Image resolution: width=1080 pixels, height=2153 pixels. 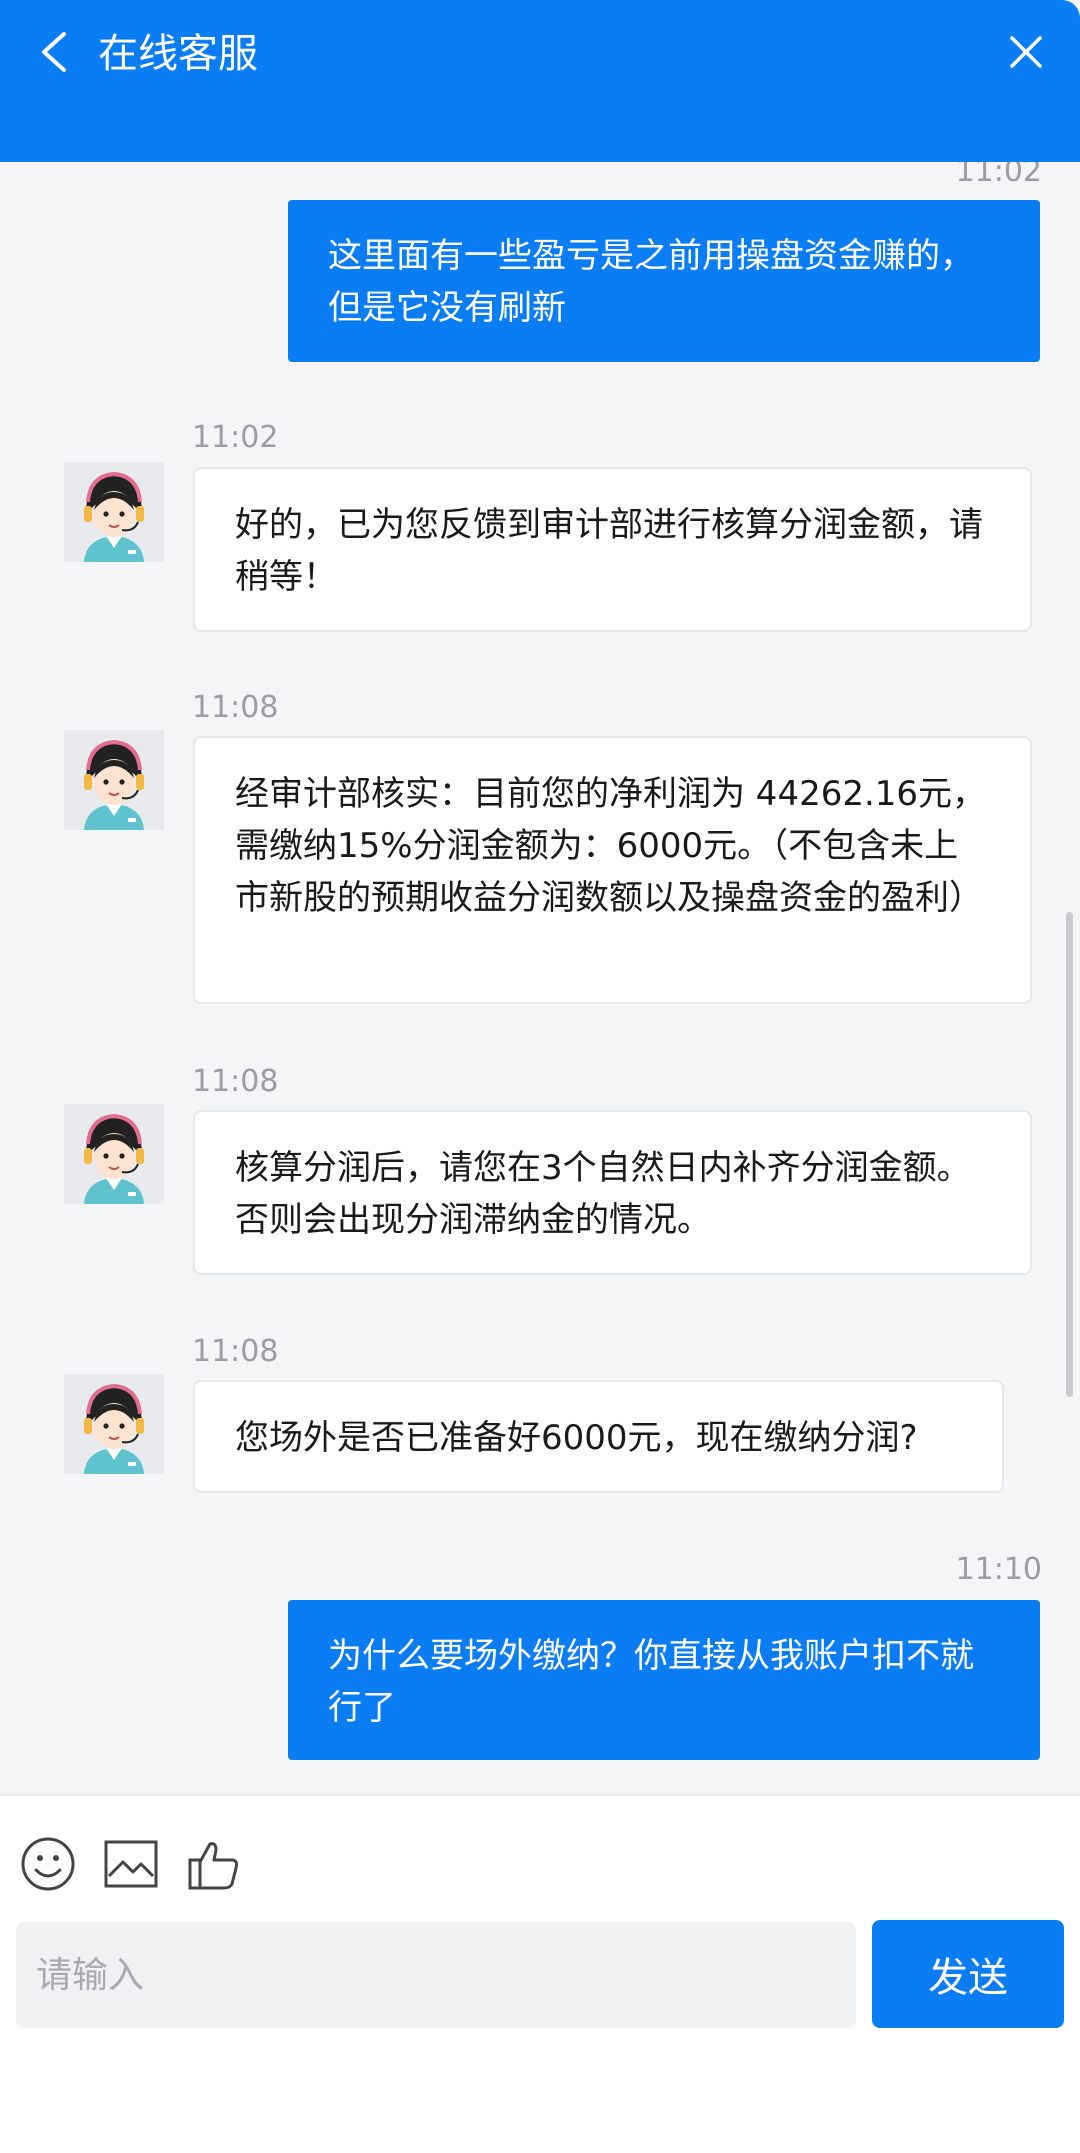 I want to click on message-input, so click(x=436, y=1975).